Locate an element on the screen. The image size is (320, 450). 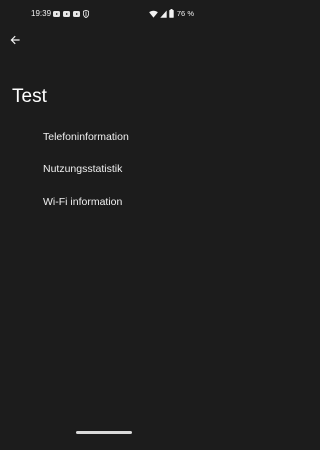
menu-item-nutzungsstatistik: Nutzungsstatistik is located at coordinates (104, 169).